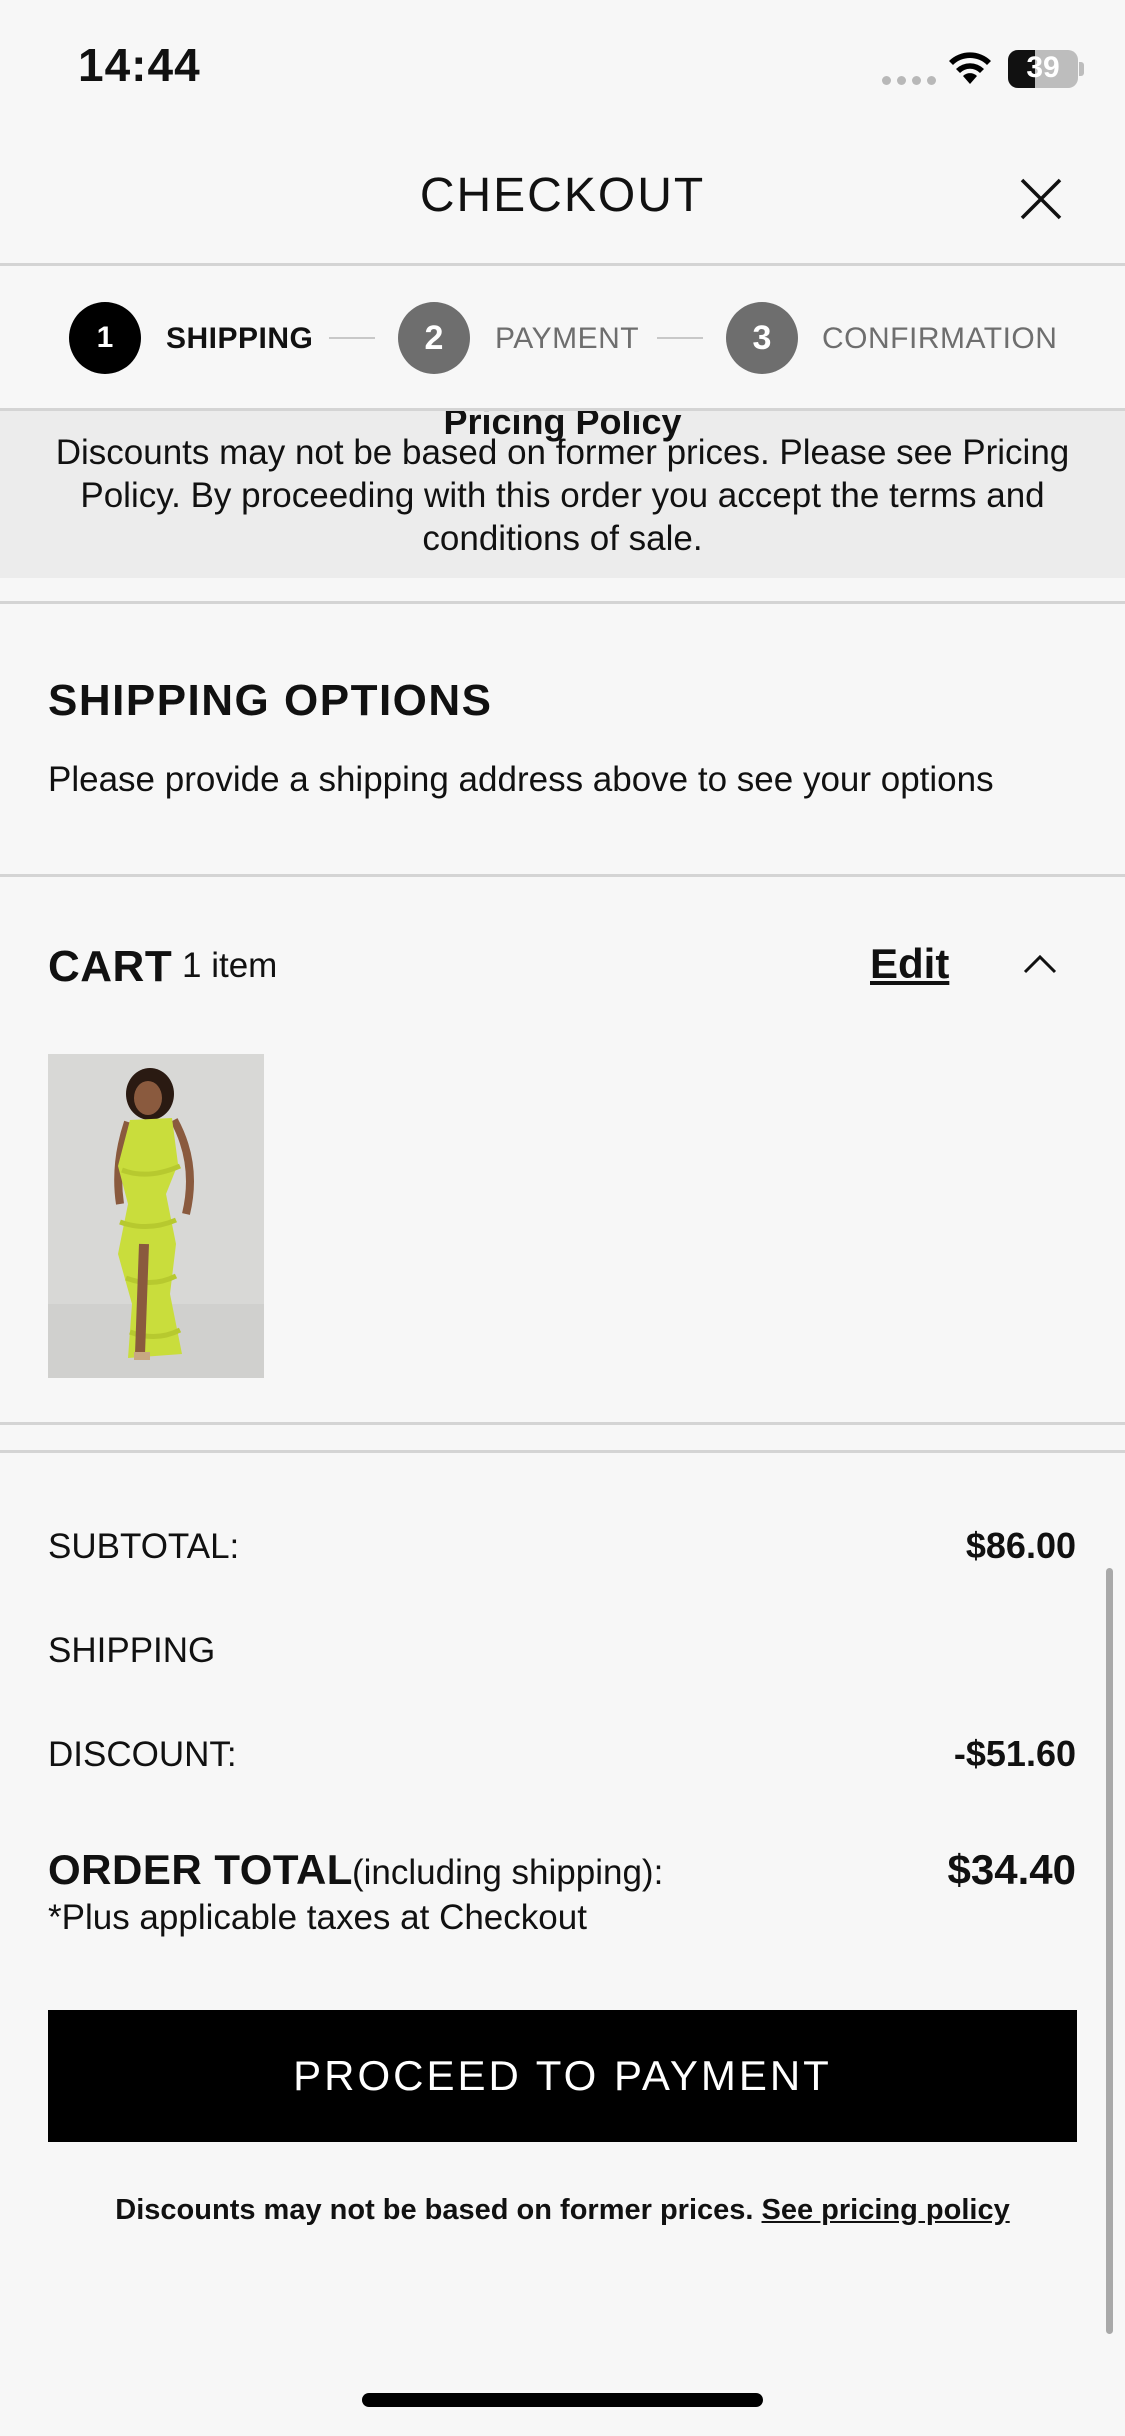 This screenshot has width=1125, height=2436. Describe the element at coordinates (239, 339) in the screenshot. I see `step-1-label: SHIPPING` at that location.